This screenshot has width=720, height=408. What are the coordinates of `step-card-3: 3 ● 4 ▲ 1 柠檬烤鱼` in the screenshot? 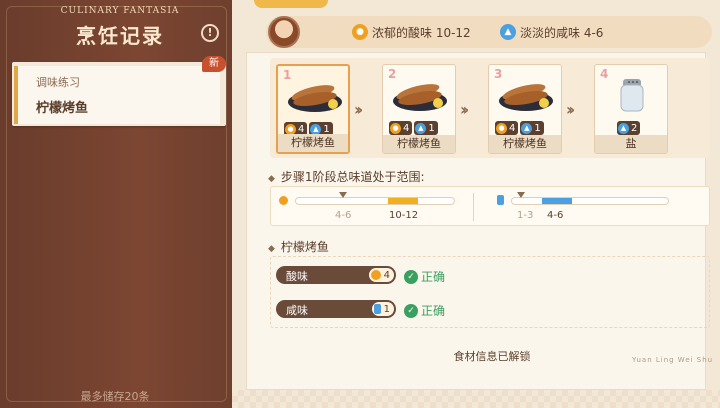 It's located at (525, 109).